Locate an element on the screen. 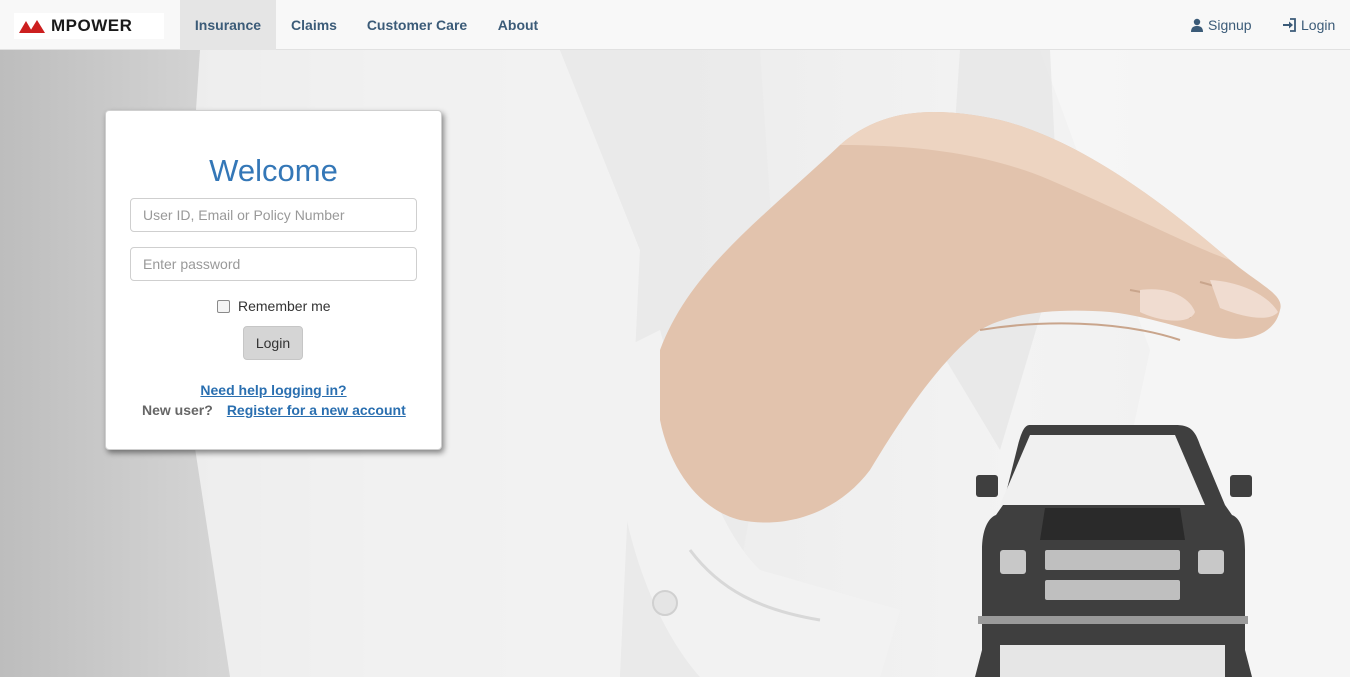 The height and width of the screenshot is (677, 1350). nav-insurance: Insurance is located at coordinates (228, 25).